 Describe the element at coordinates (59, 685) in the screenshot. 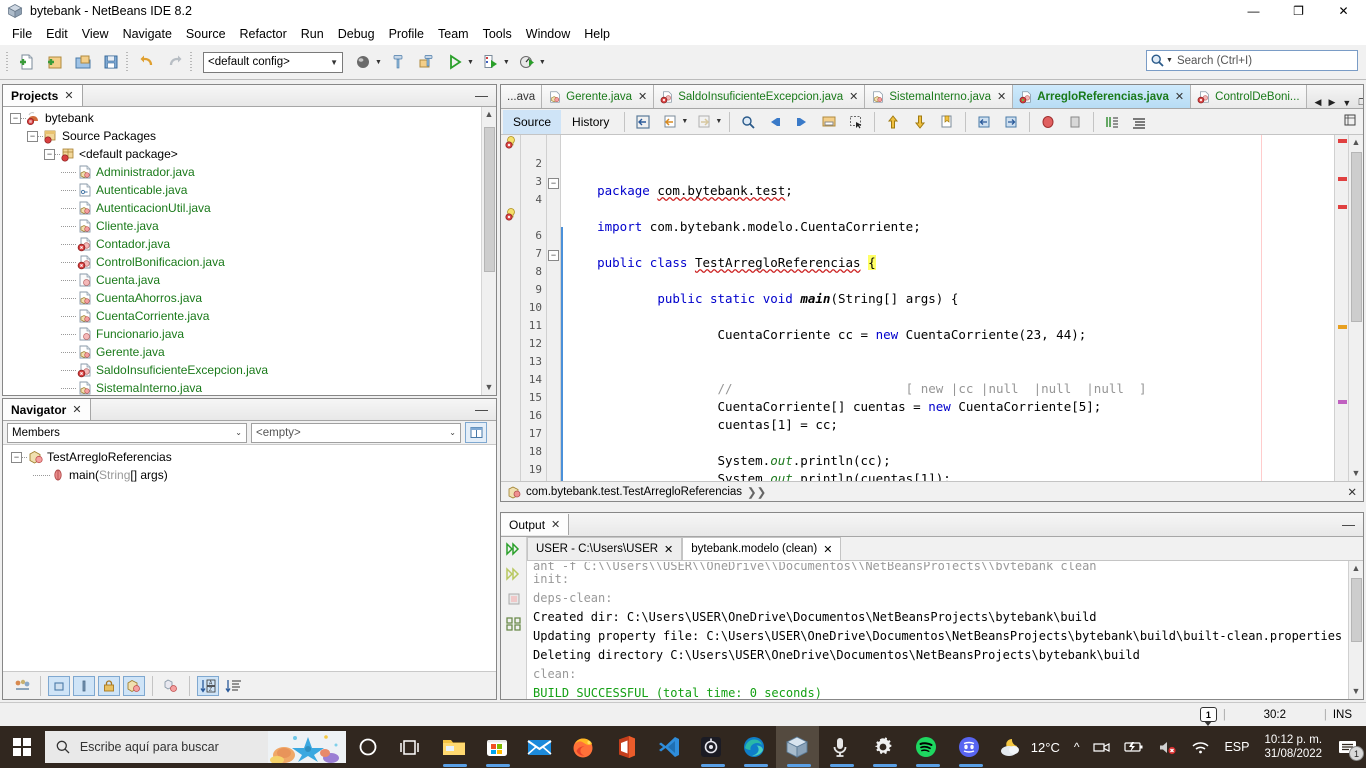

I see `show-fields-toggle` at that location.